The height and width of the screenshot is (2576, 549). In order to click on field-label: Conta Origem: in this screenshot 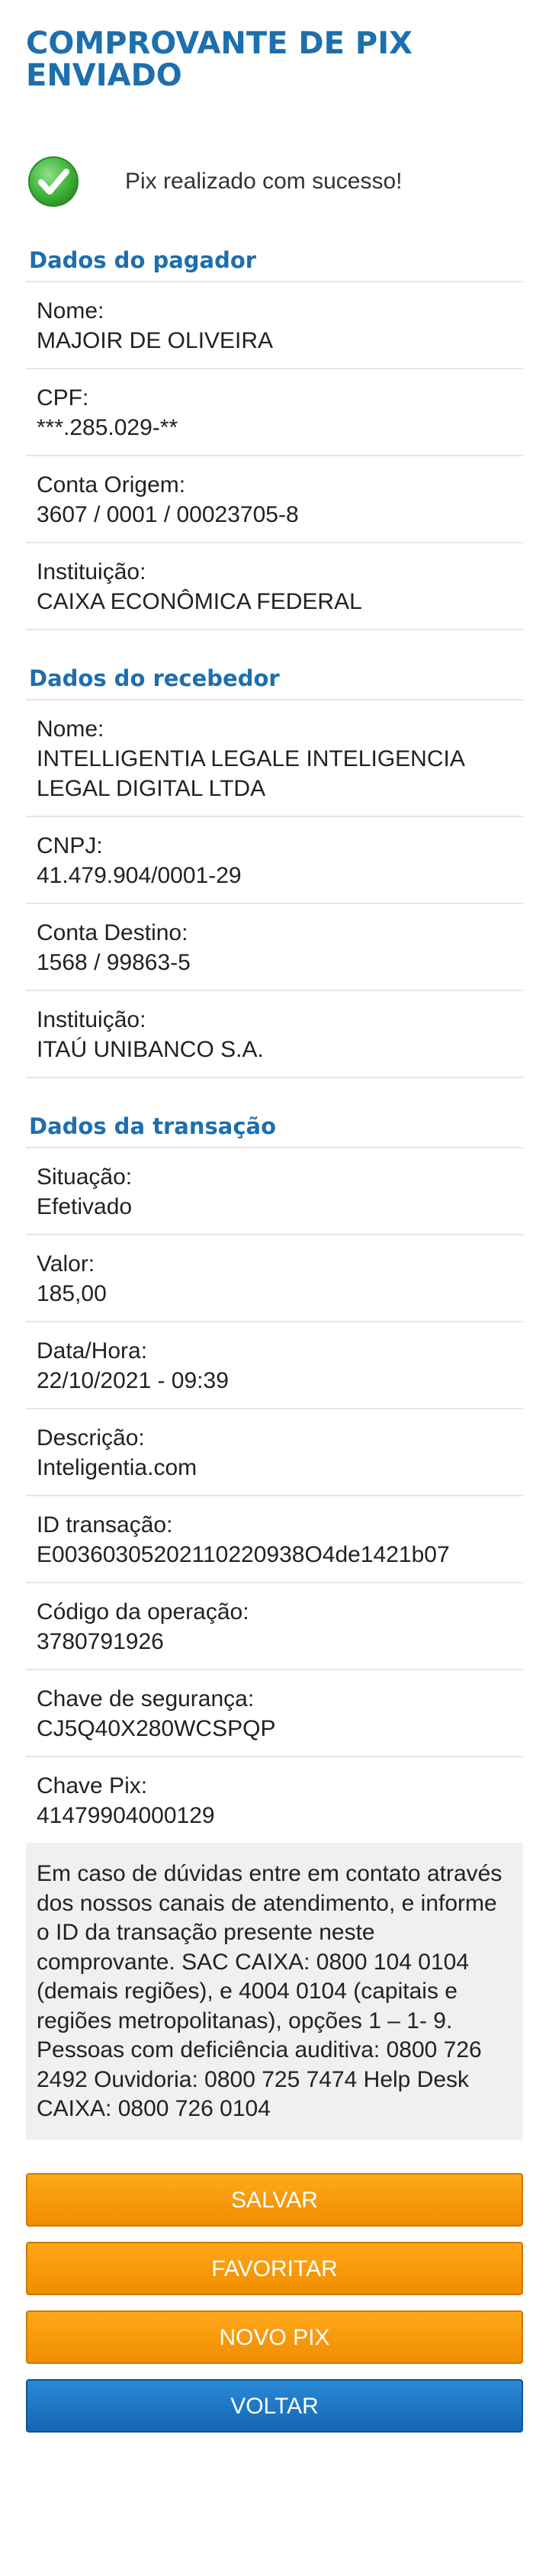, I will do `click(111, 484)`.